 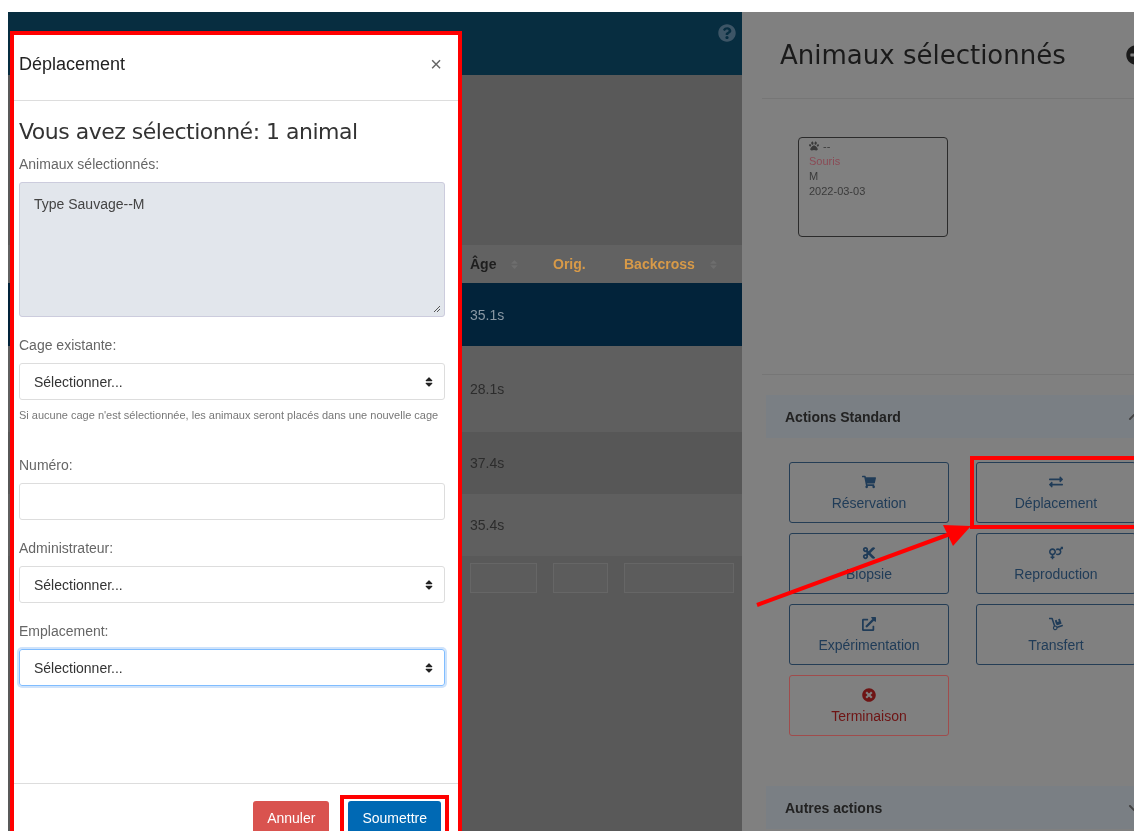 I want to click on section-title: Autres actions, so click(x=834, y=807).